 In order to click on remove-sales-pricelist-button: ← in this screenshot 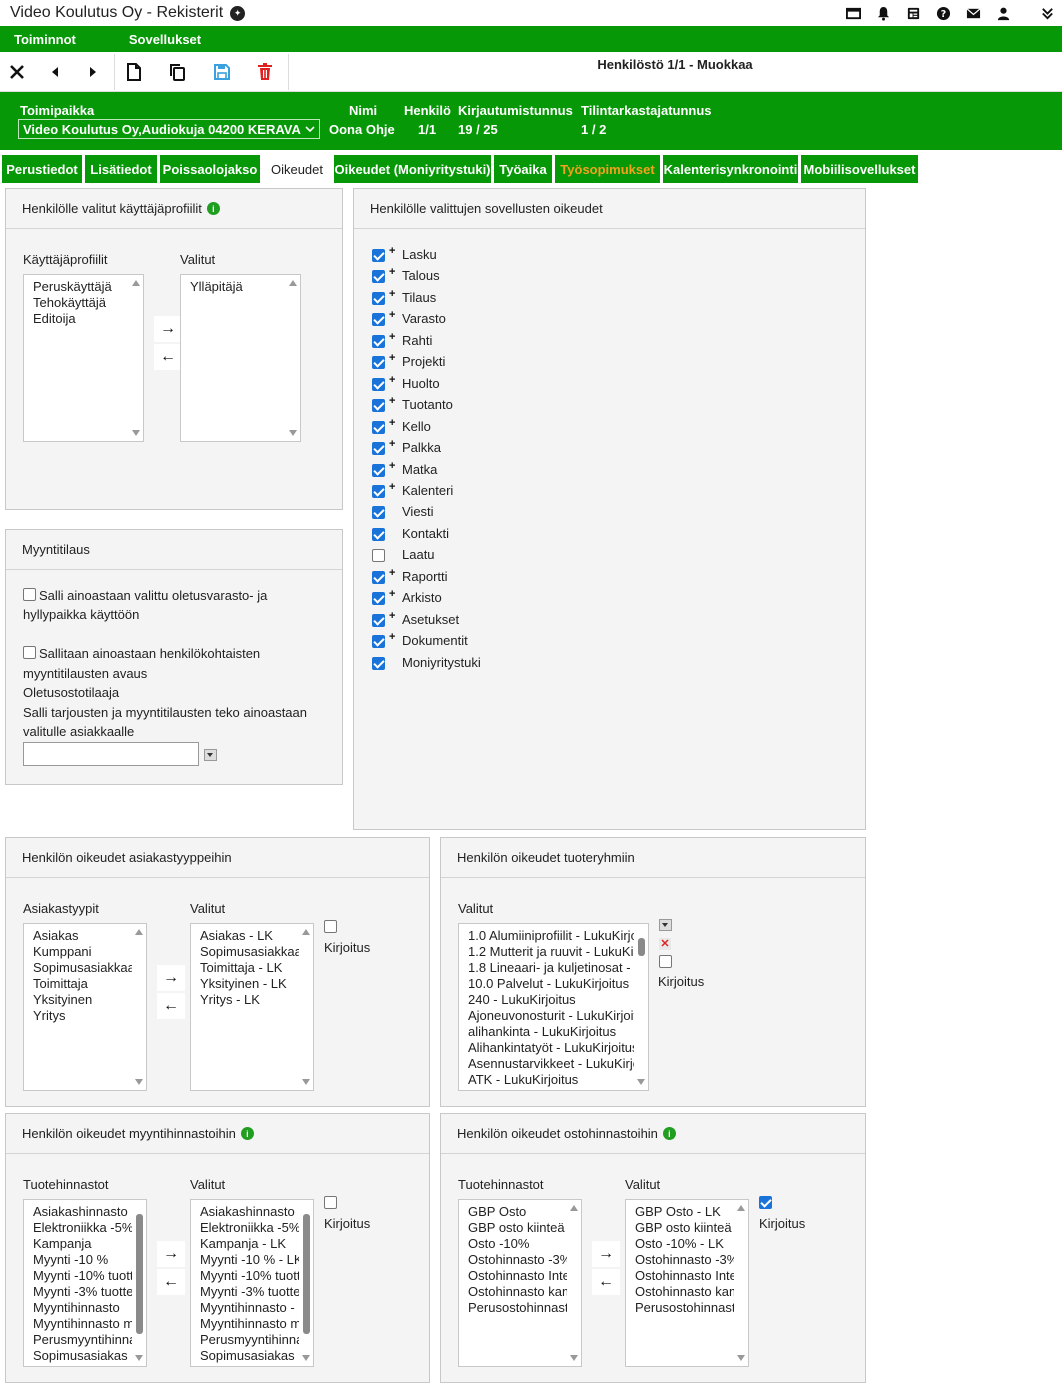, I will do `click(171, 1282)`.